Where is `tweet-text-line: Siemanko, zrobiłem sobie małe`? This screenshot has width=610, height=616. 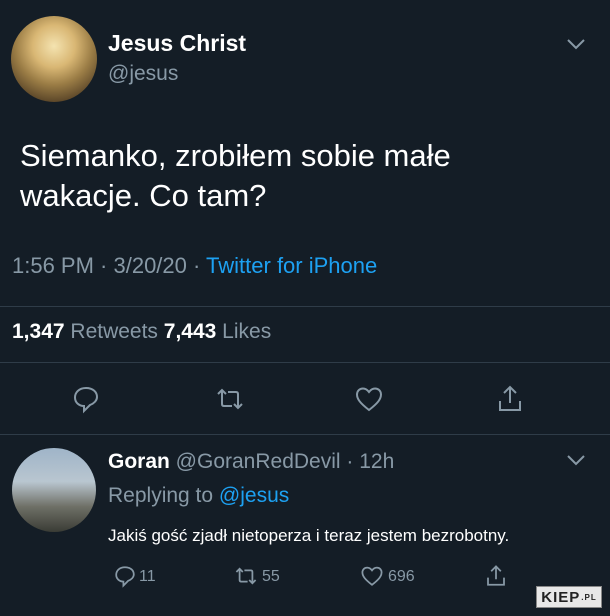 tweet-text-line: Siemanko, zrobiłem sobie małe is located at coordinates (235, 155).